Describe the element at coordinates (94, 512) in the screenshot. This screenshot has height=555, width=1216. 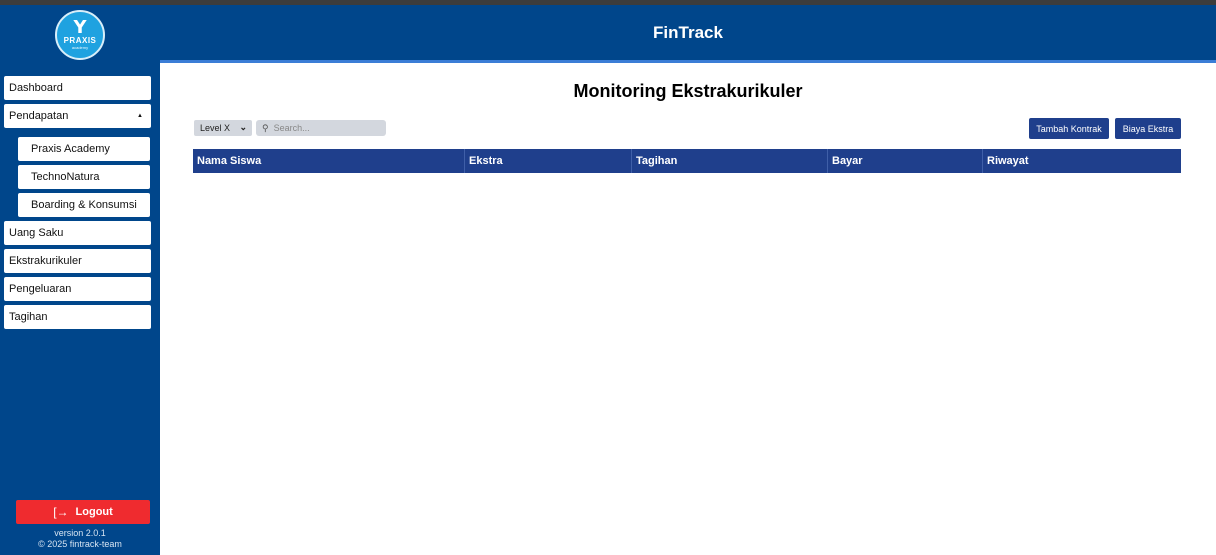
I see `logout-label: Logout` at that location.